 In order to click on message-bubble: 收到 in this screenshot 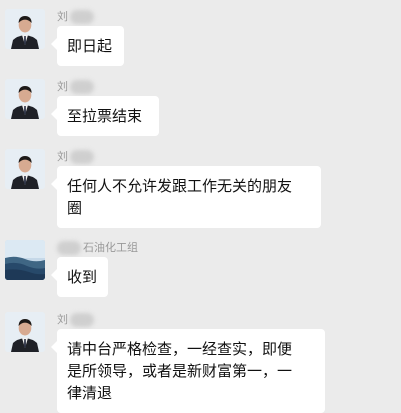, I will do `click(79, 277)`.